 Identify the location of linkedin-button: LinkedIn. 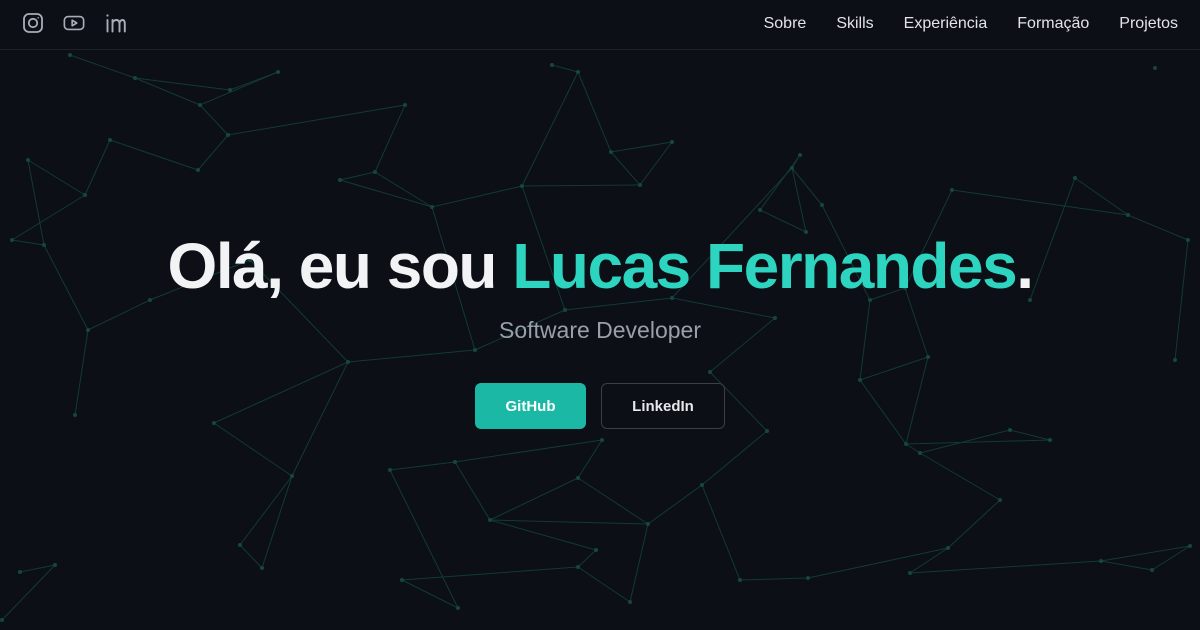
(663, 406).